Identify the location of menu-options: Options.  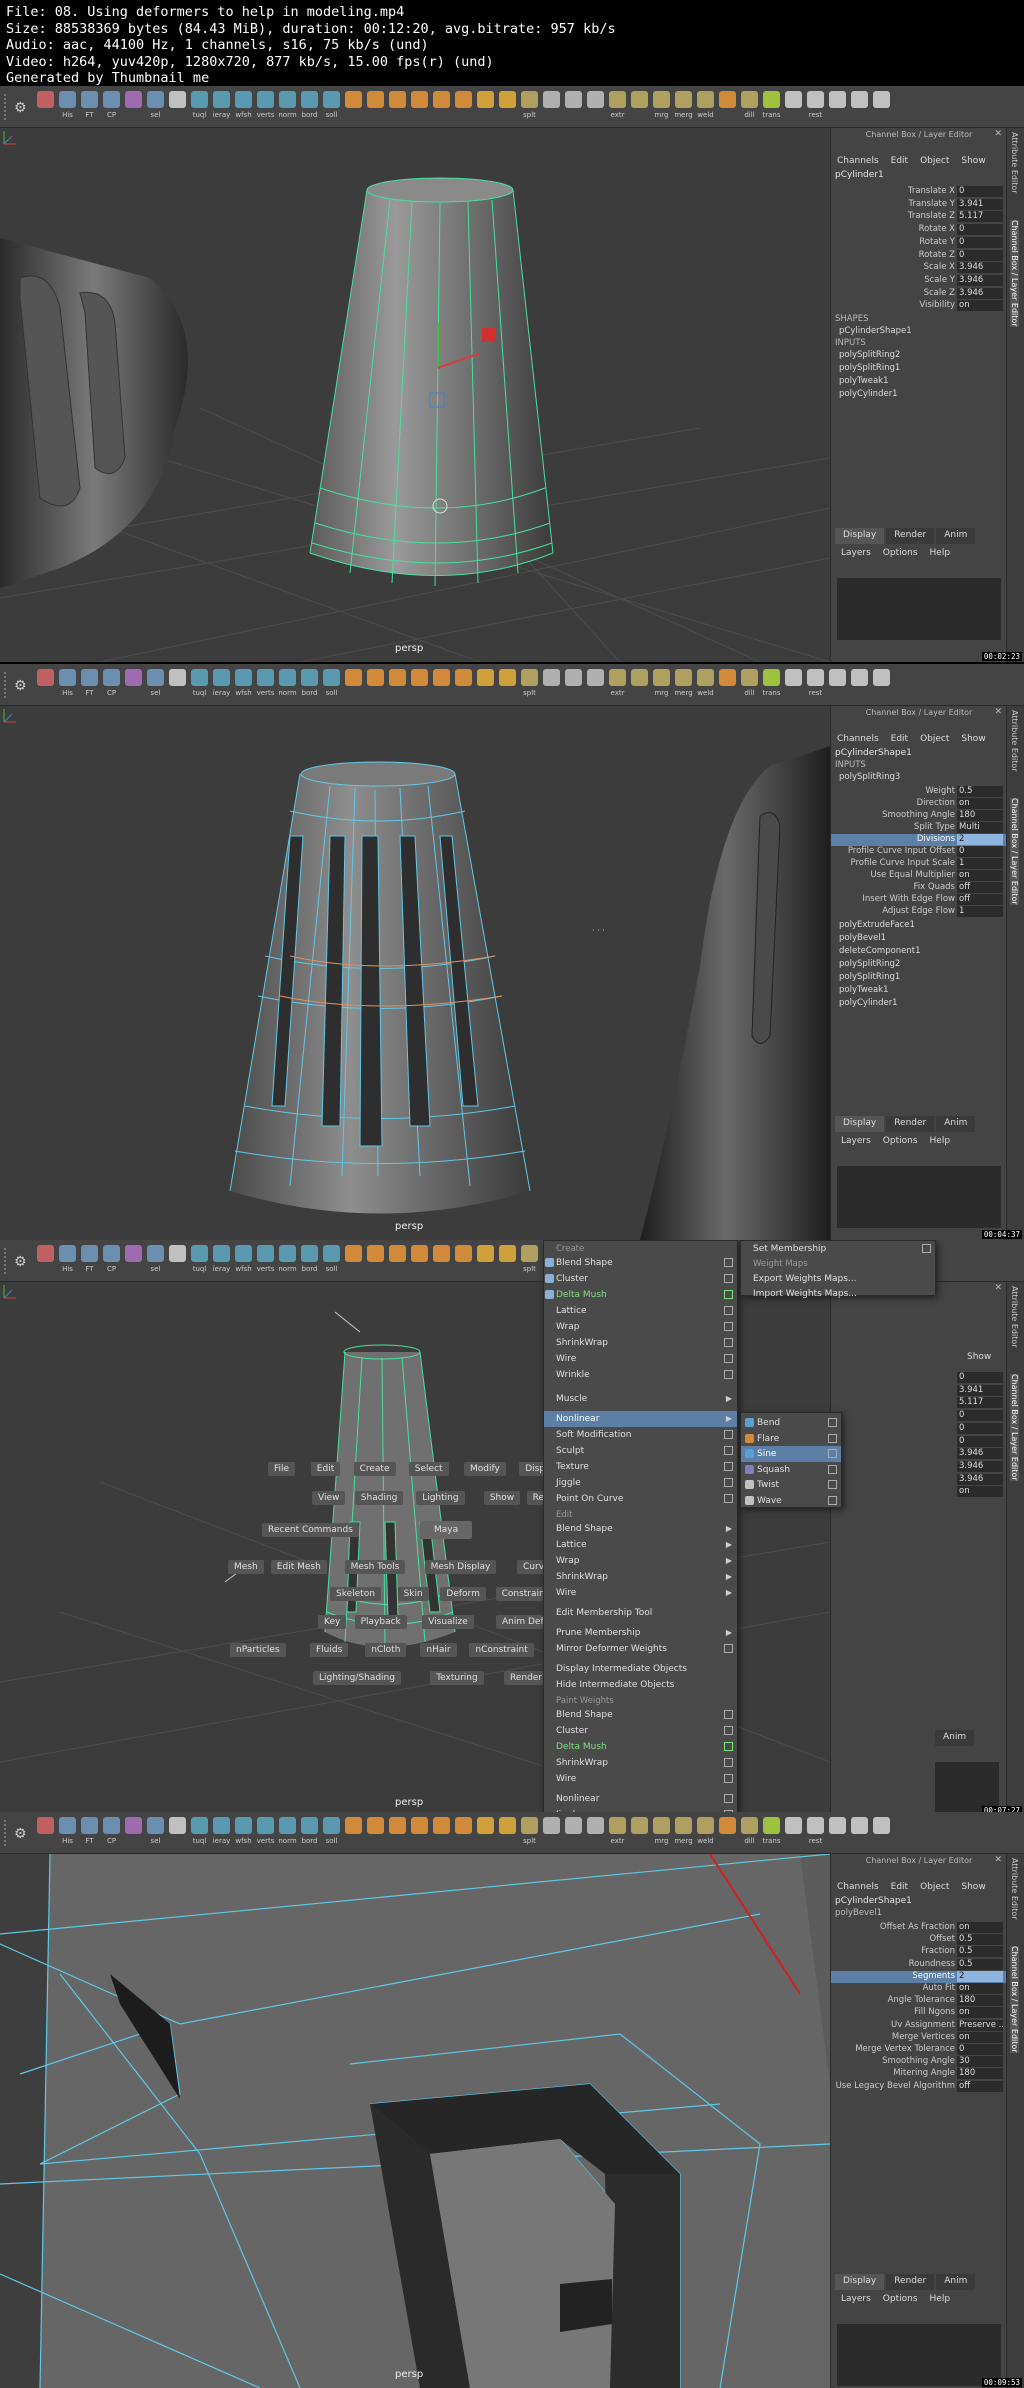
(900, 1141).